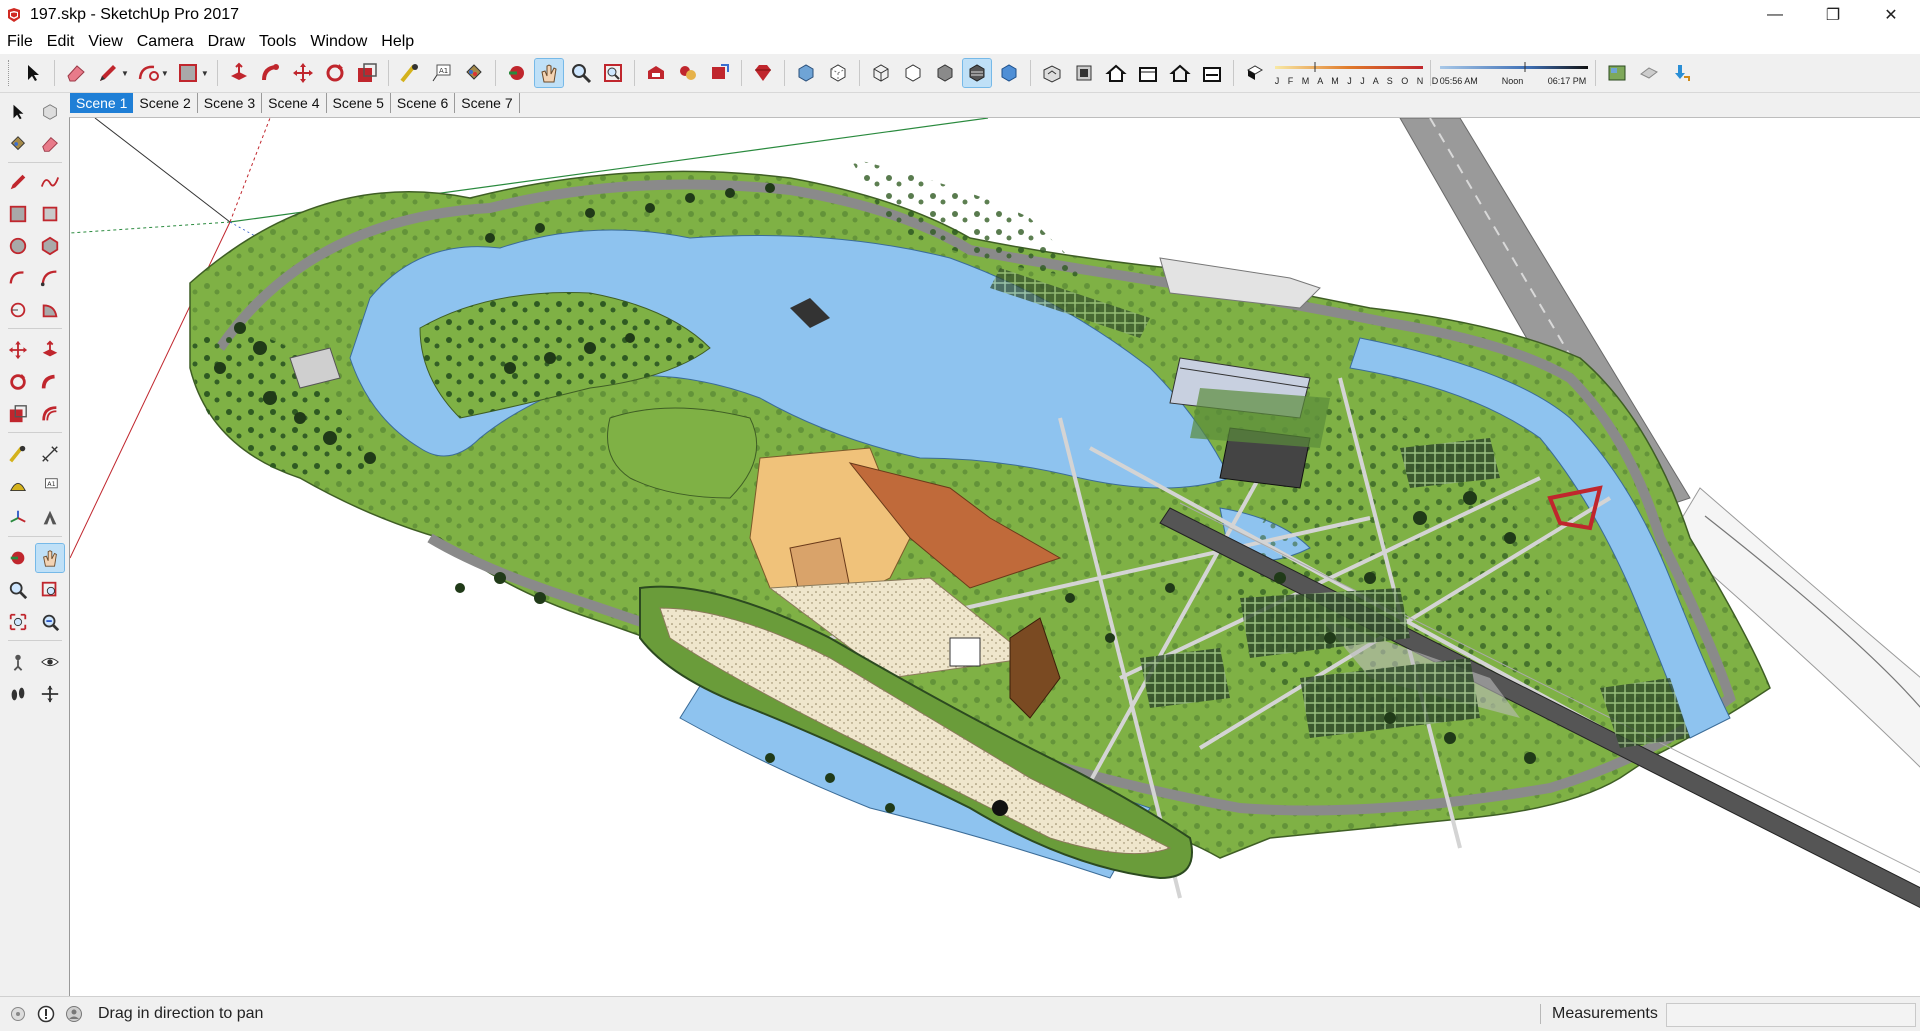 This screenshot has width=1920, height=1031. What do you see at coordinates (50, 662) in the screenshot?
I see `look-around-icon` at bounding box center [50, 662].